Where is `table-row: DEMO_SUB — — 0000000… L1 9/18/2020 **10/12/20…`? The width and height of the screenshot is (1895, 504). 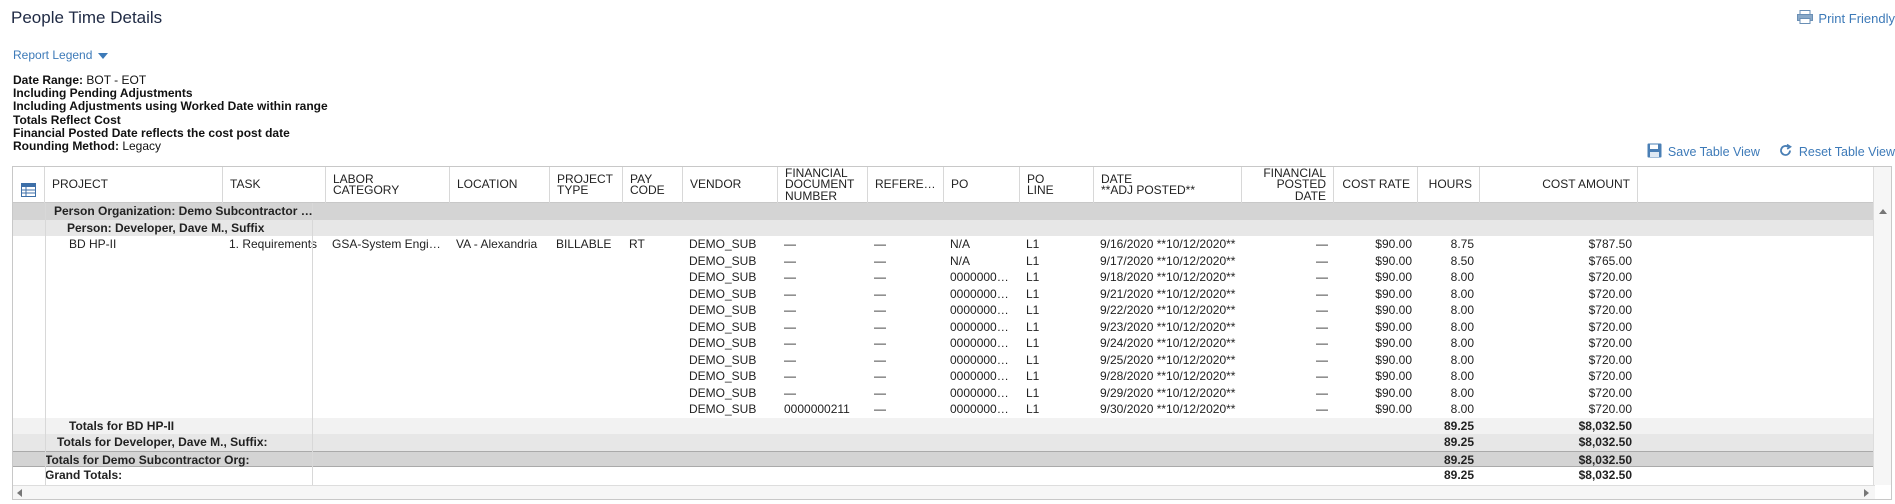 table-row: DEMO_SUB — — 0000000… L1 9/18/2020 **10/12/20… is located at coordinates (943, 277).